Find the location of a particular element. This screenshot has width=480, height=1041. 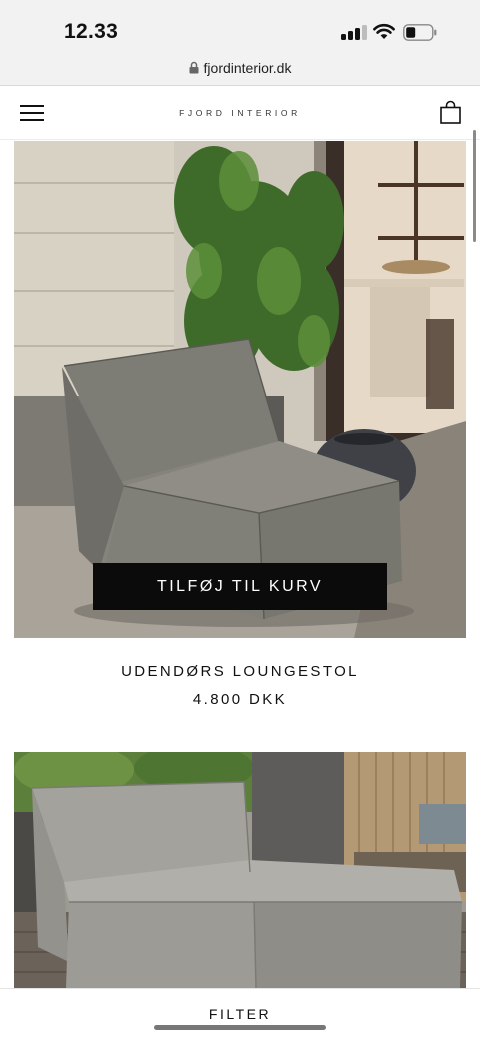

status-time: 12.33 is located at coordinates (91, 31).